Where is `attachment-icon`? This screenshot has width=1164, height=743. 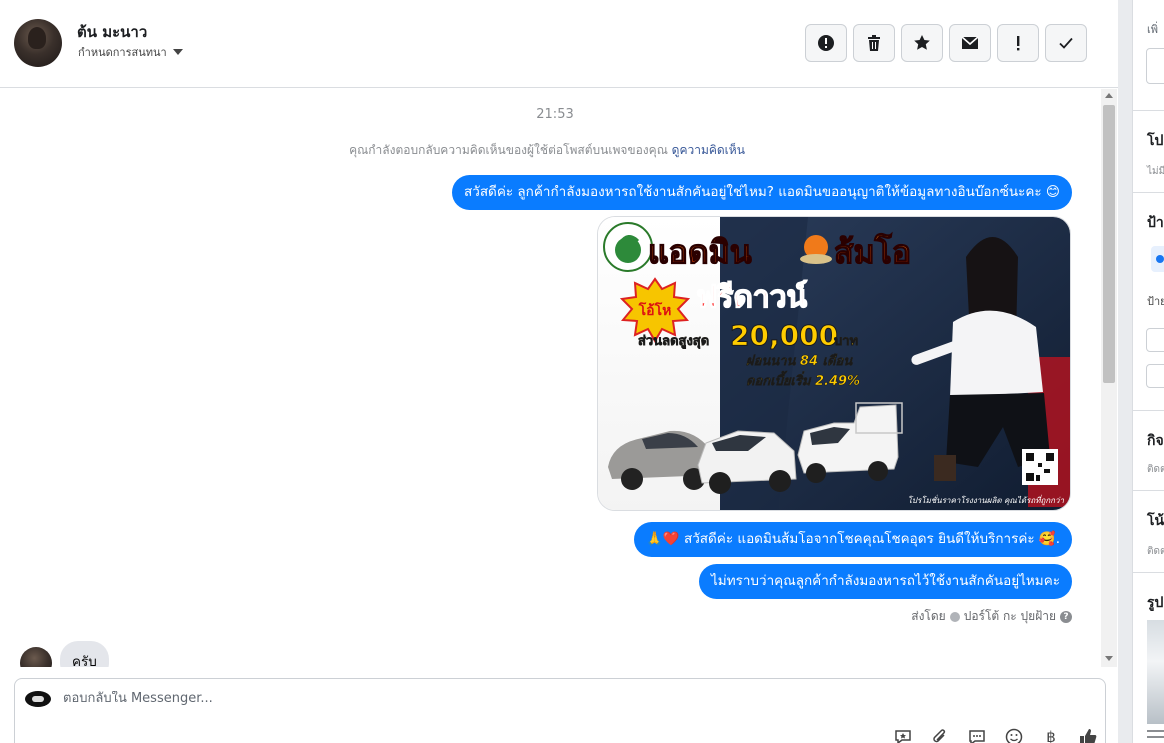 attachment-icon is located at coordinates (940, 735).